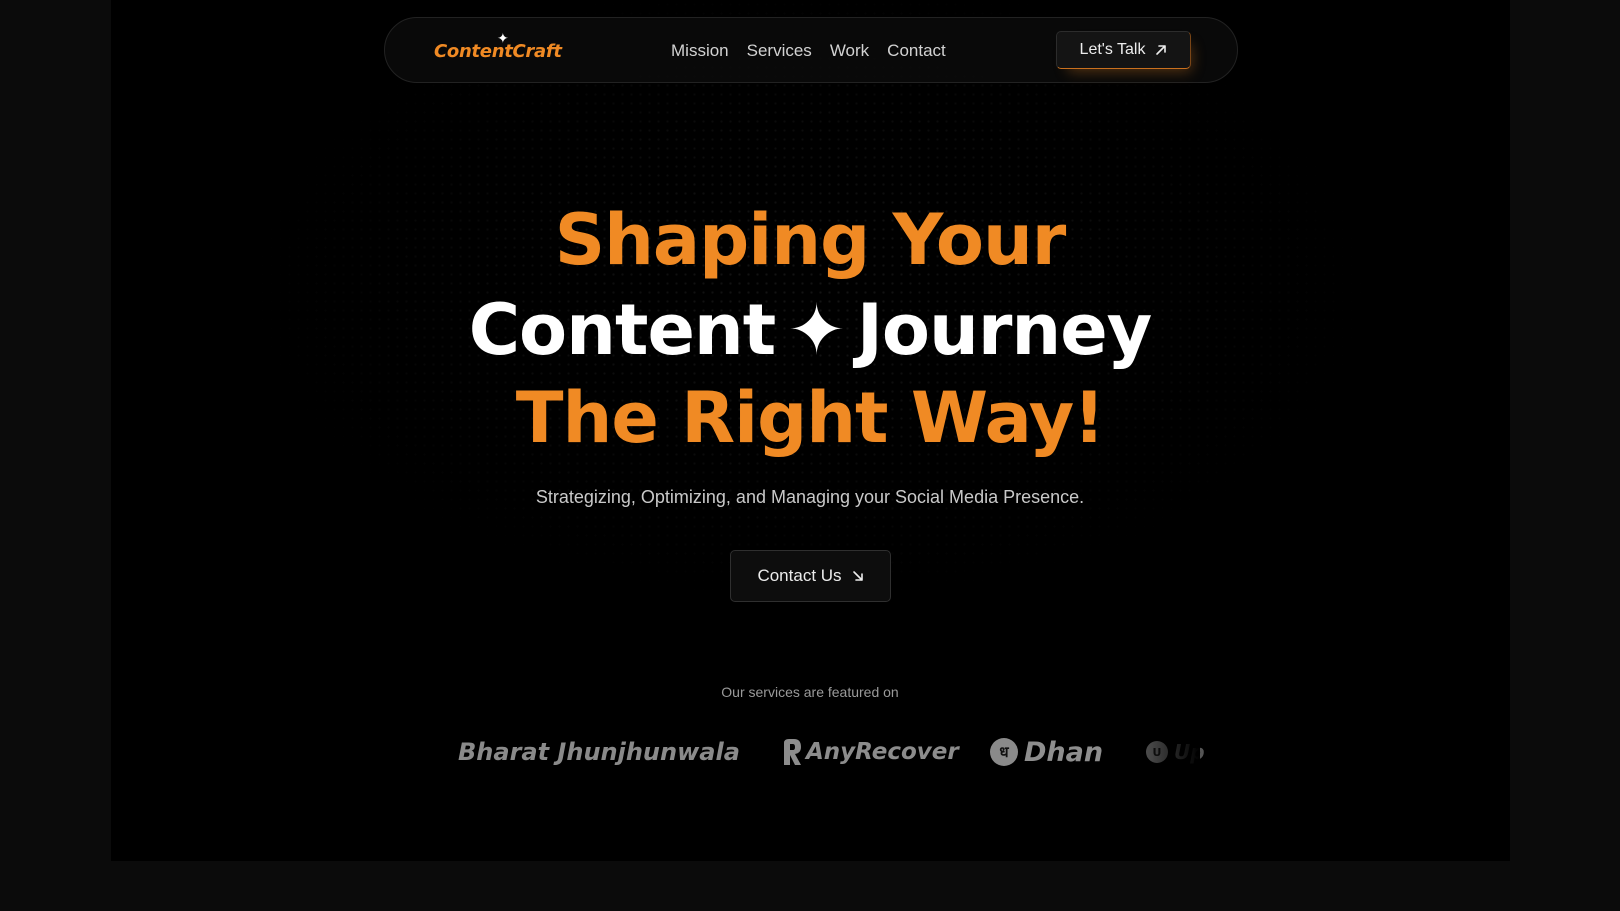  I want to click on headline-line-3: The Right Way!, so click(810, 418).